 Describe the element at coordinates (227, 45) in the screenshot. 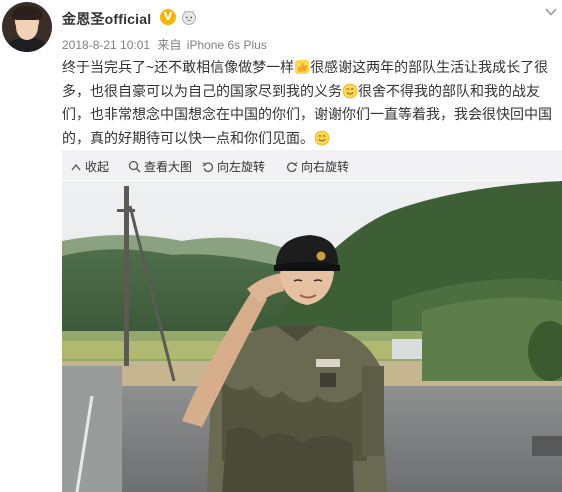

I see `source-device: iPhone 6s Plus` at that location.